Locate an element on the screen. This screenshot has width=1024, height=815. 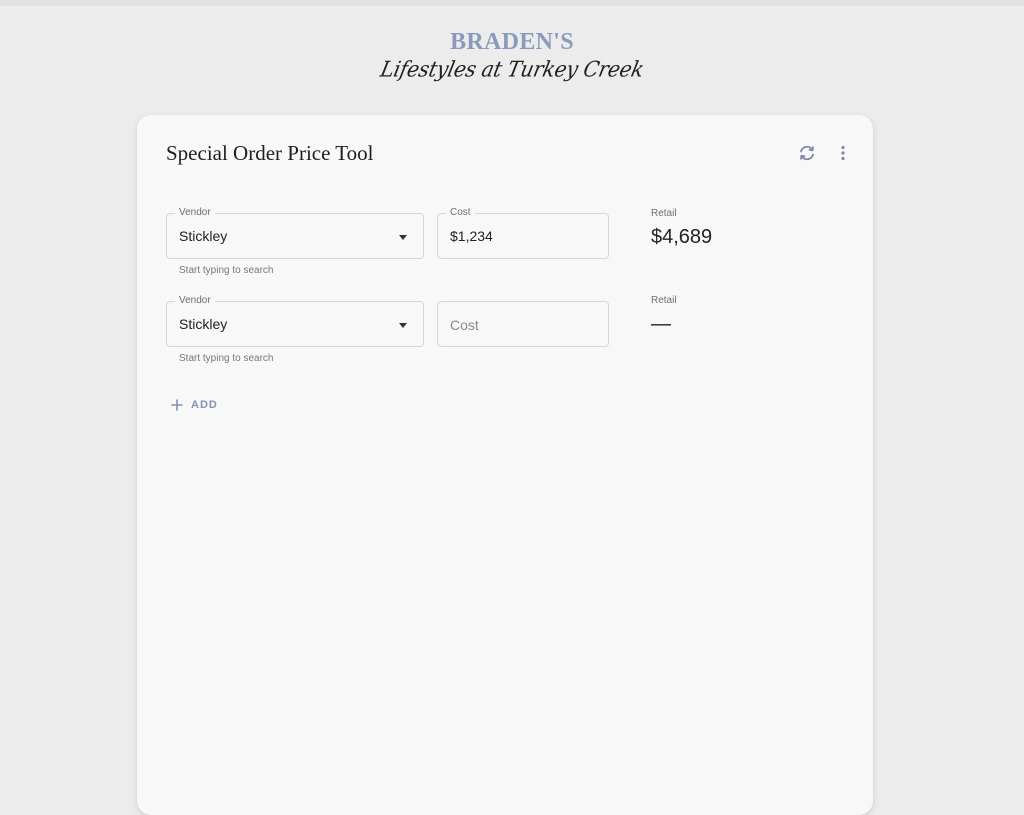
cost-label: Cost is located at coordinates (460, 213).